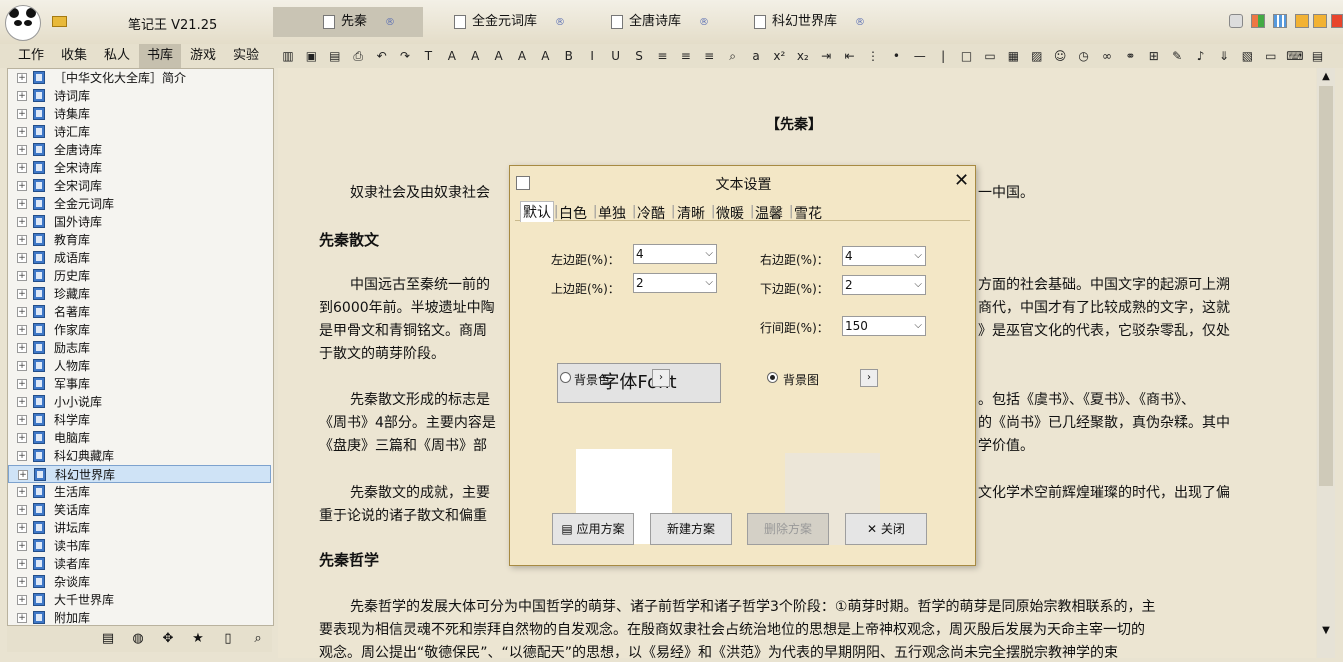 This screenshot has height=662, width=1343. Describe the element at coordinates (522, 56) in the screenshot. I see `font-grow-icon: A` at that location.